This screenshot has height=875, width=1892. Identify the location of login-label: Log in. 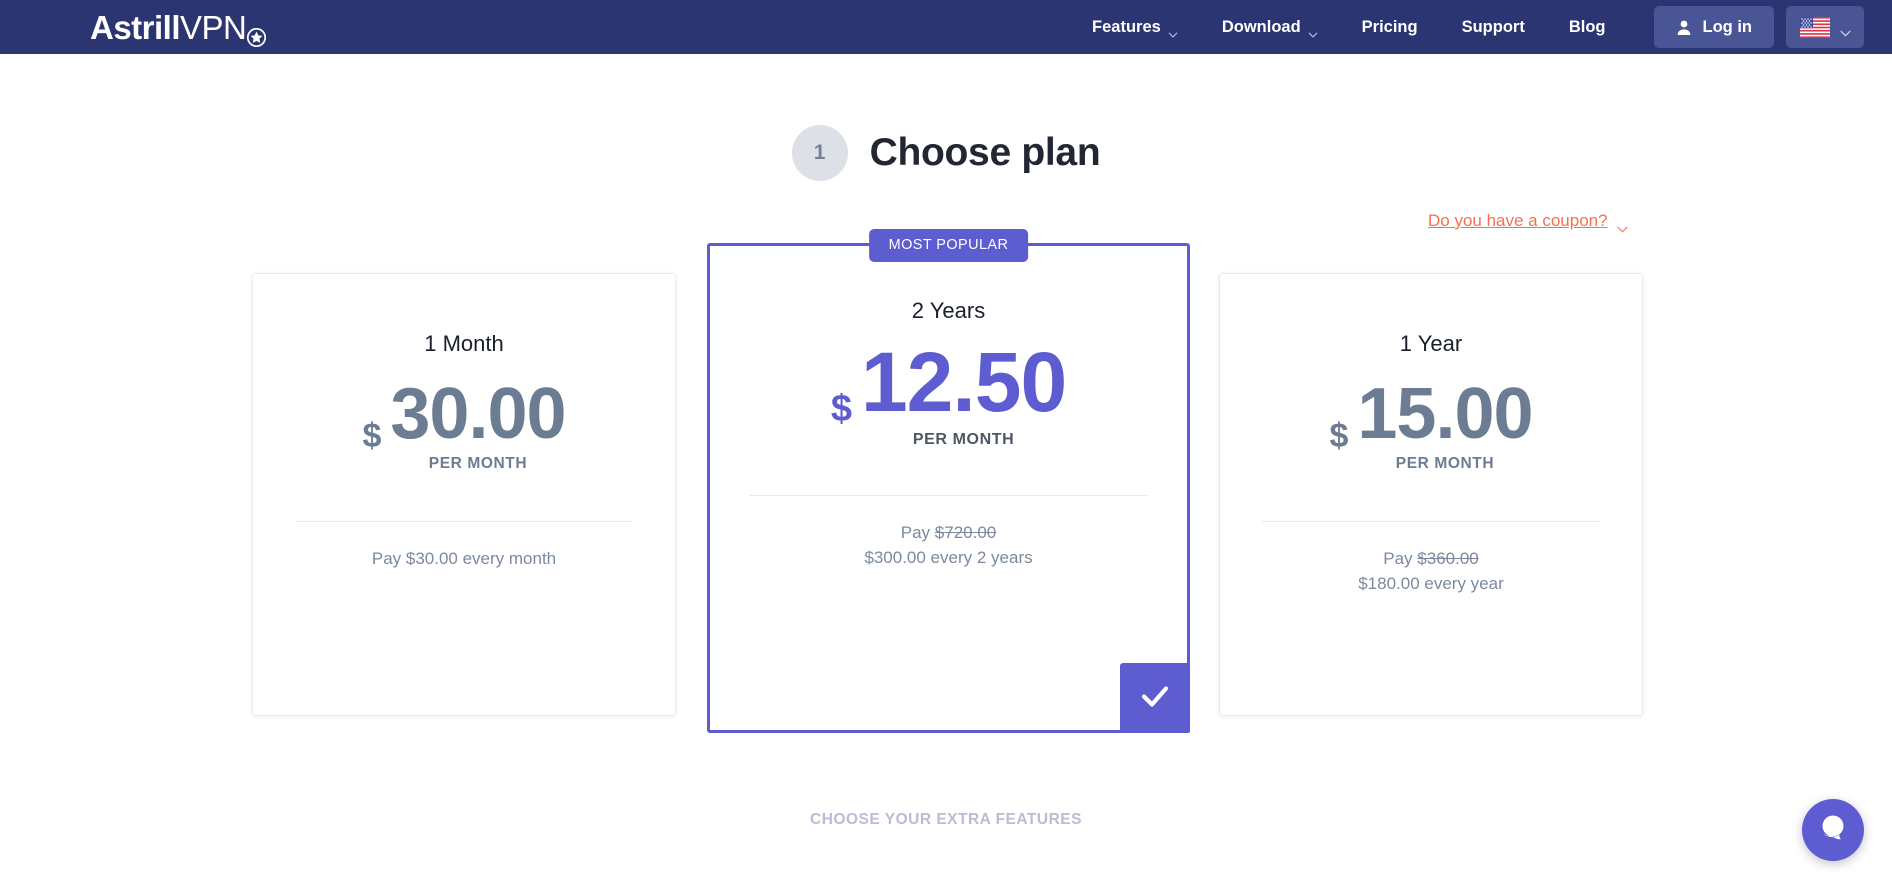
(1727, 26).